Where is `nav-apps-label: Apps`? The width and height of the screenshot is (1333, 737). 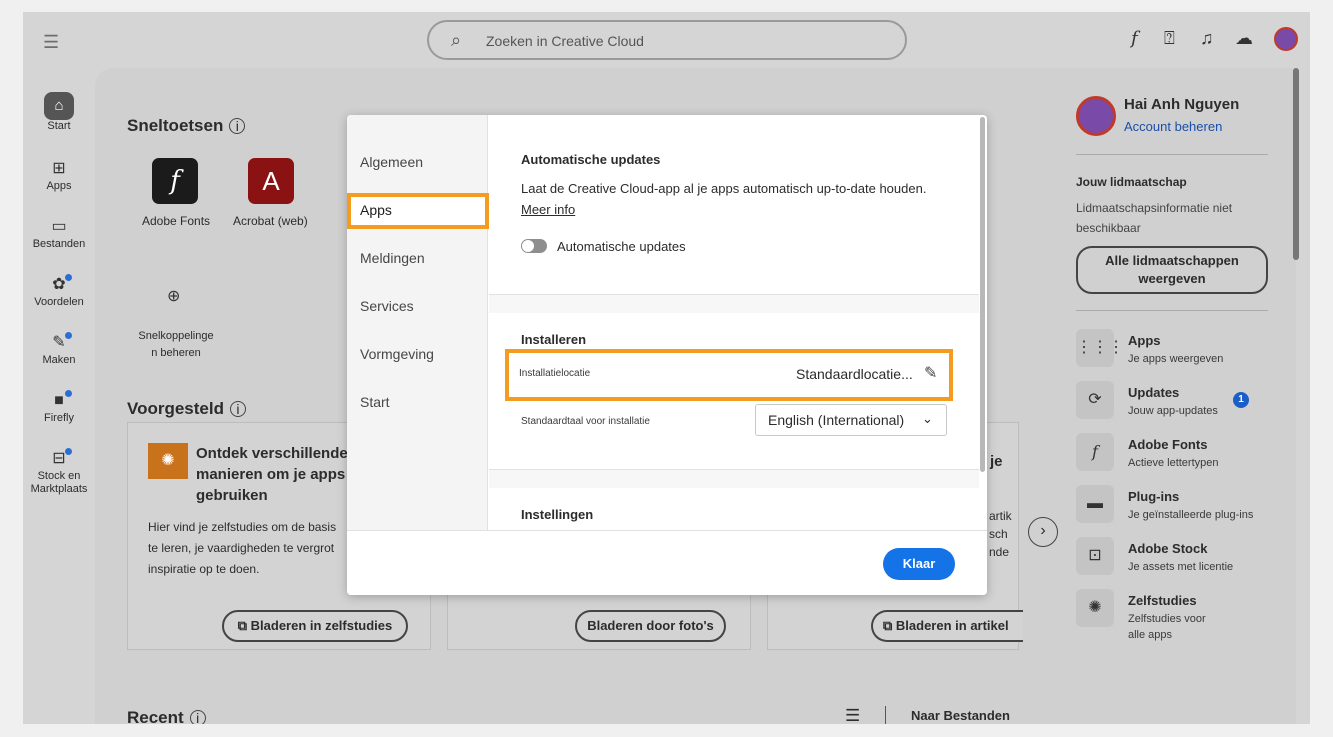 nav-apps-label: Apps is located at coordinates (376, 210).